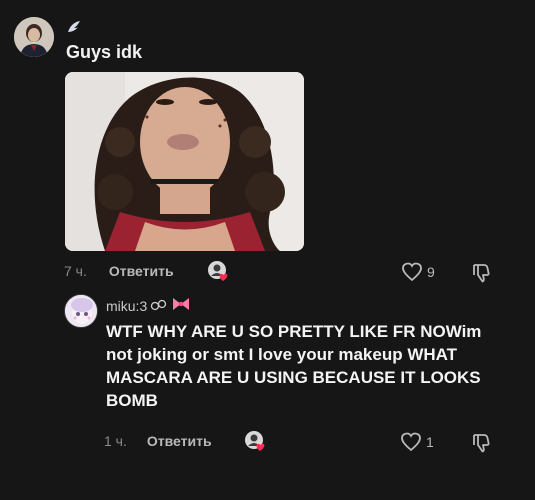  Describe the element at coordinates (430, 442) in the screenshot. I see `reply-like-count: 1` at that location.